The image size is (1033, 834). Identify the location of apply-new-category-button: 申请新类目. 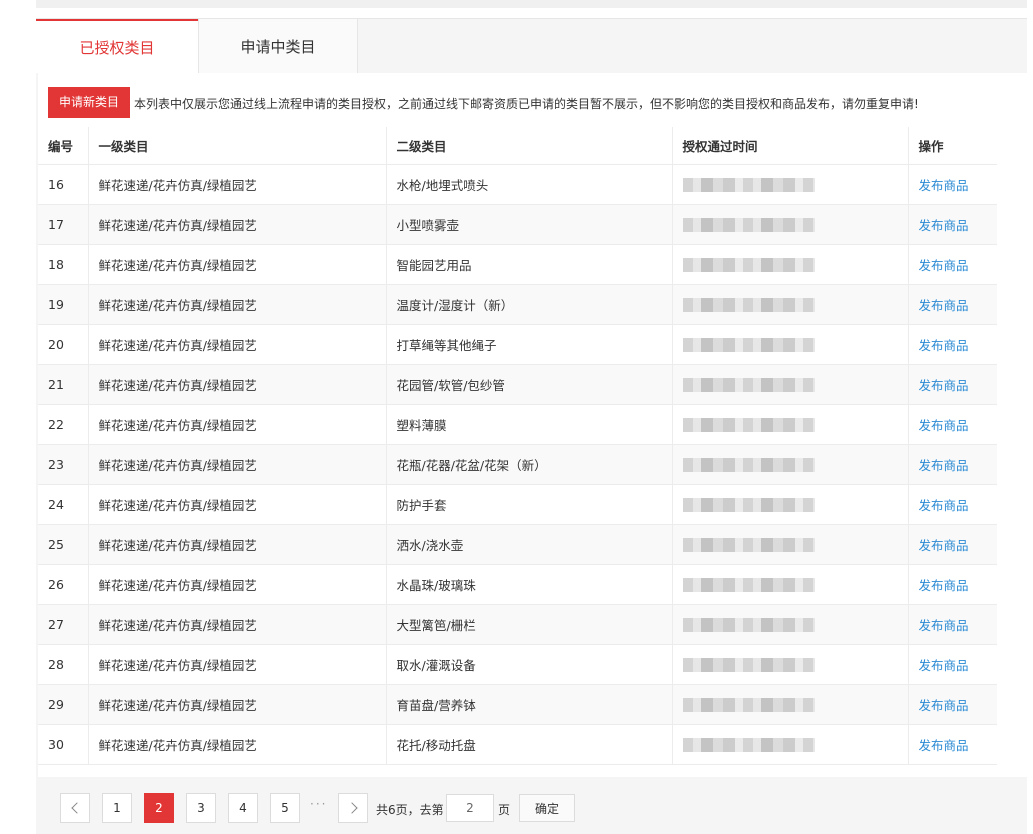
(89, 102).